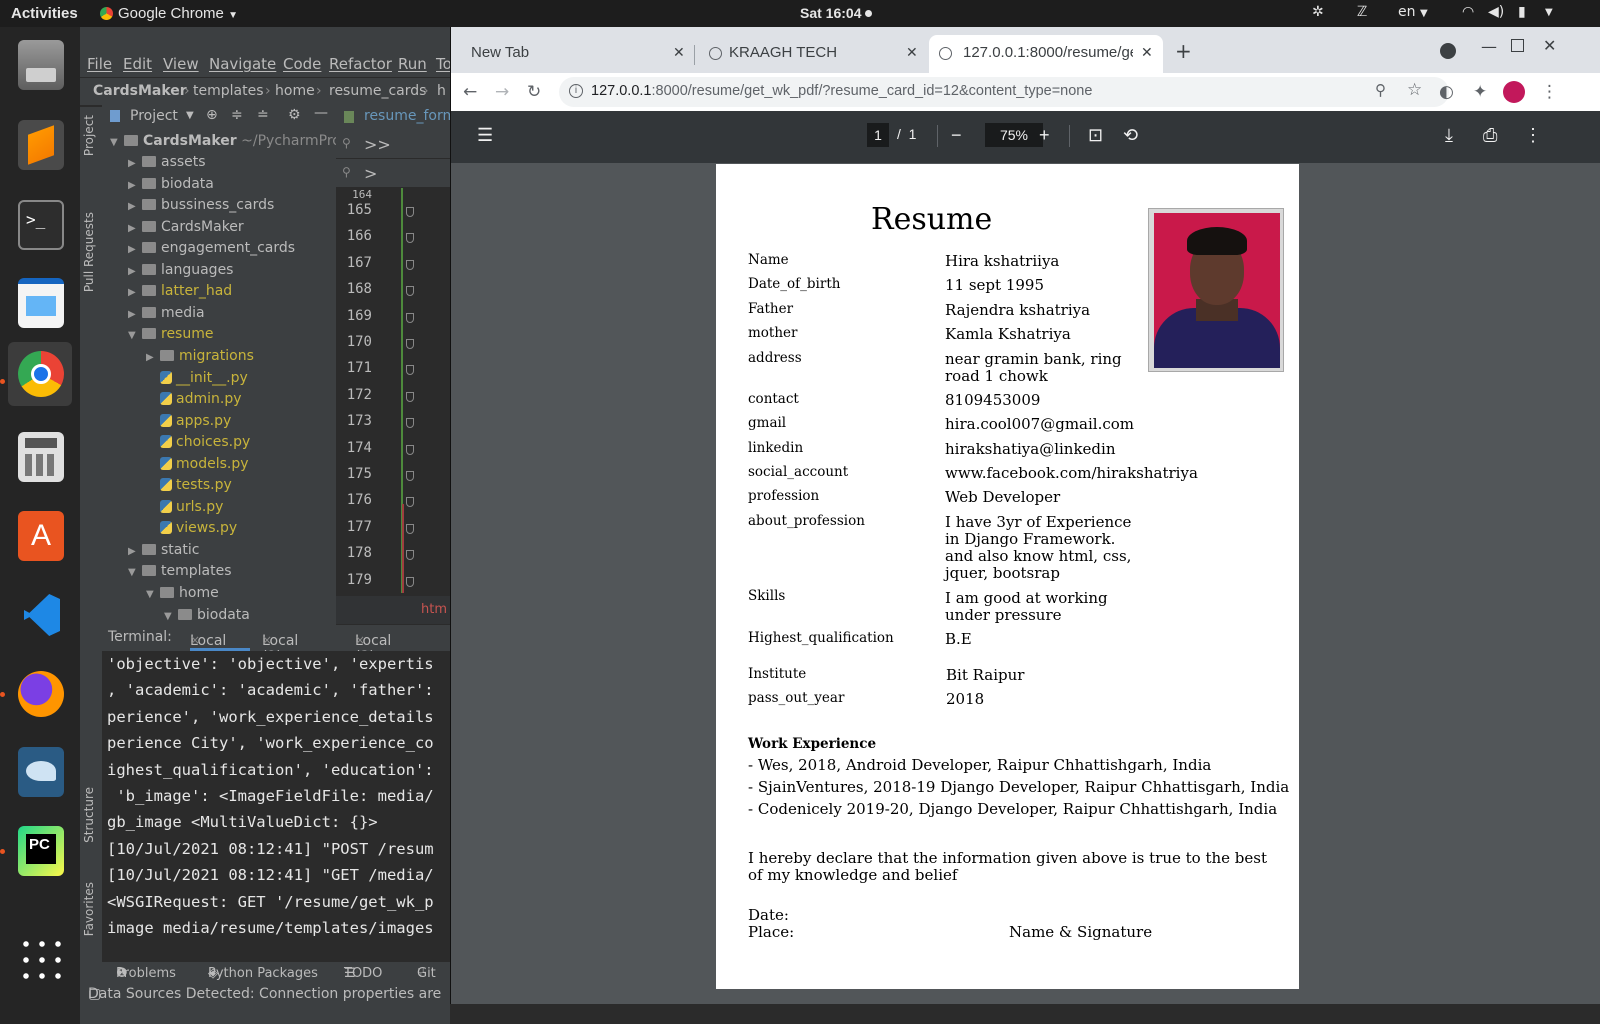 This screenshot has width=1600, height=1024. What do you see at coordinates (302, 64) in the screenshot?
I see `menu-code: Code` at bounding box center [302, 64].